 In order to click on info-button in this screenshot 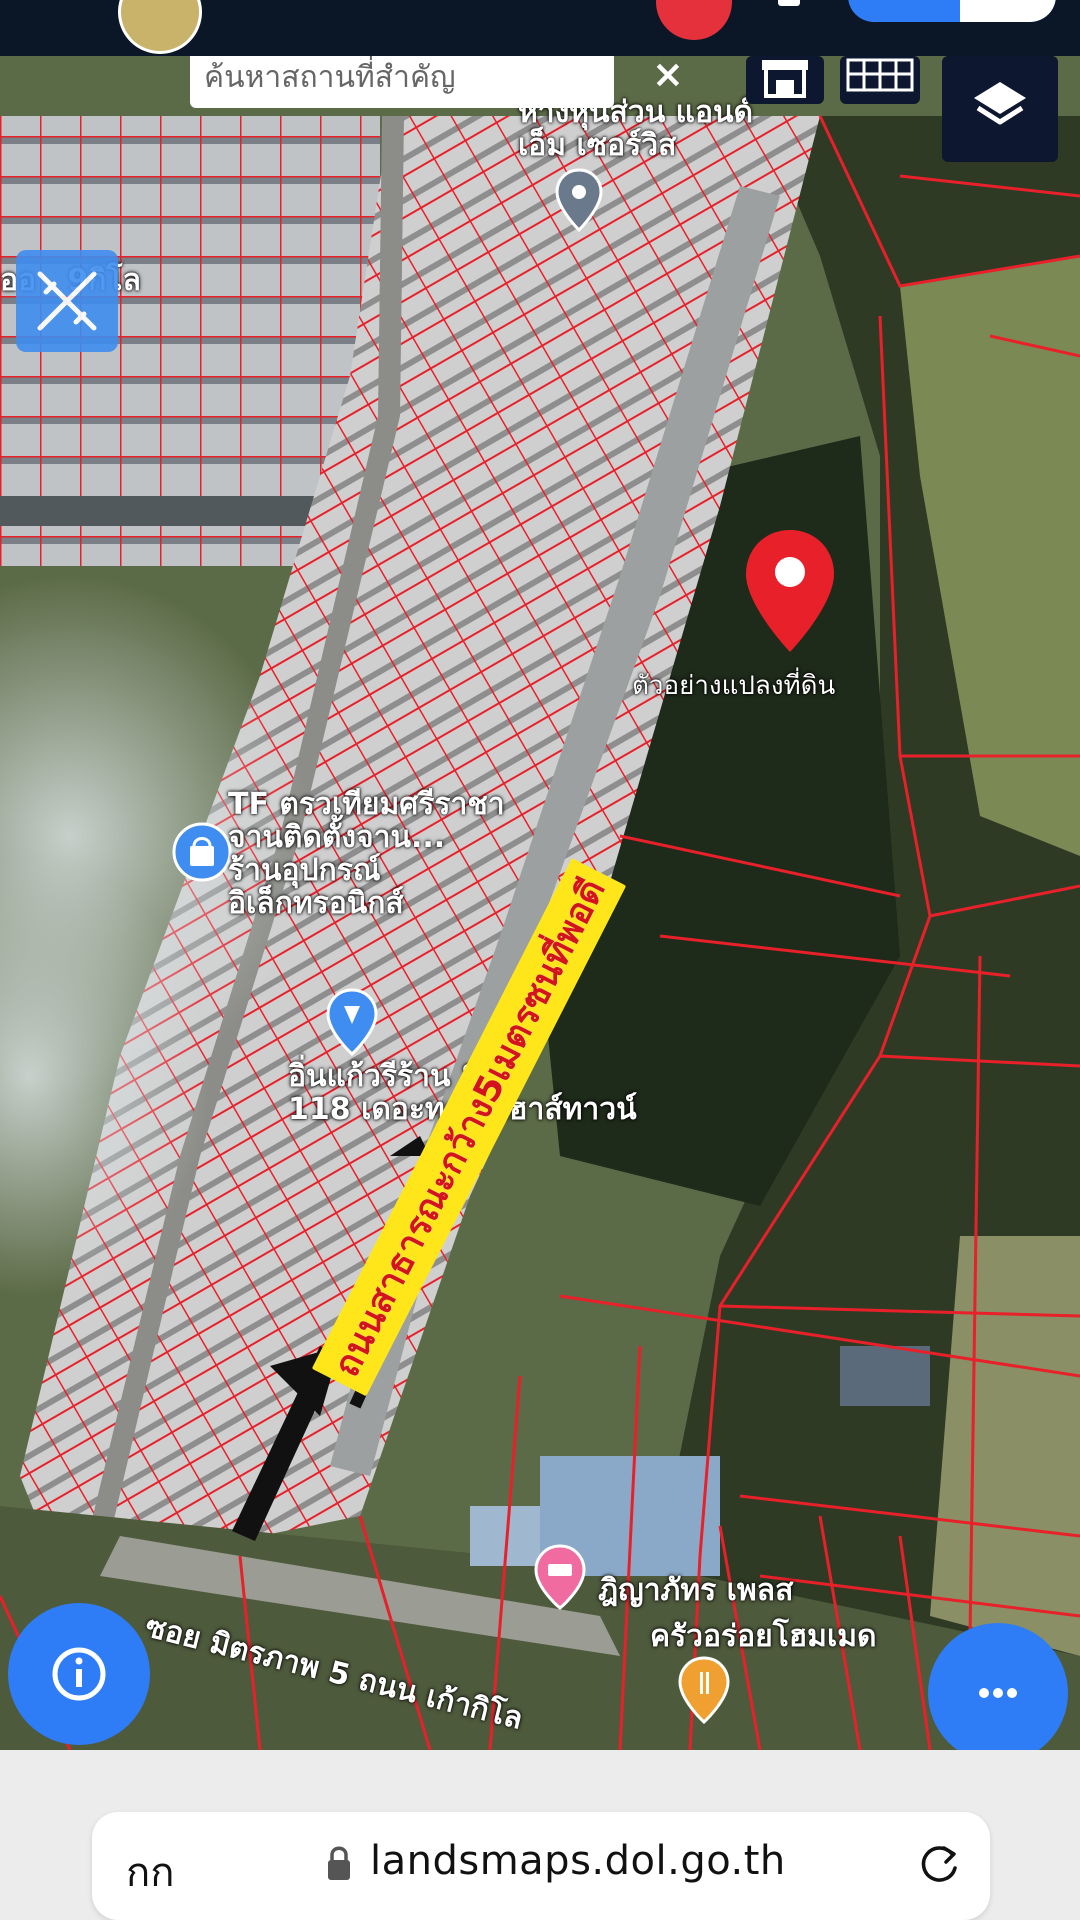, I will do `click(79, 1674)`.